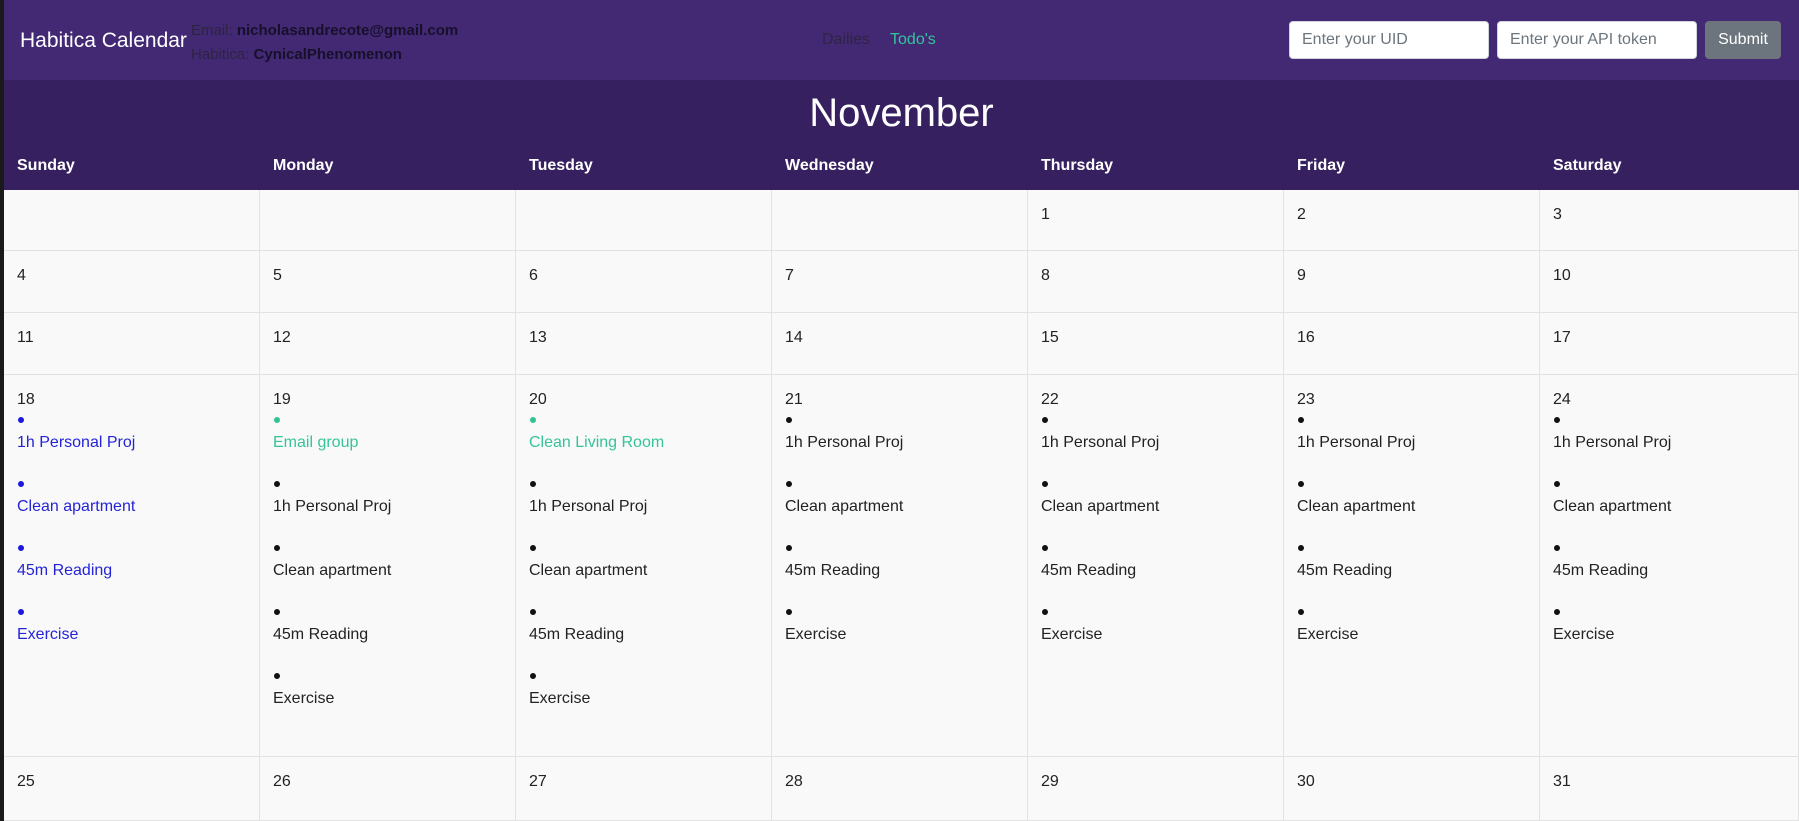 This screenshot has width=1799, height=821. I want to click on uid-input, so click(1389, 40).